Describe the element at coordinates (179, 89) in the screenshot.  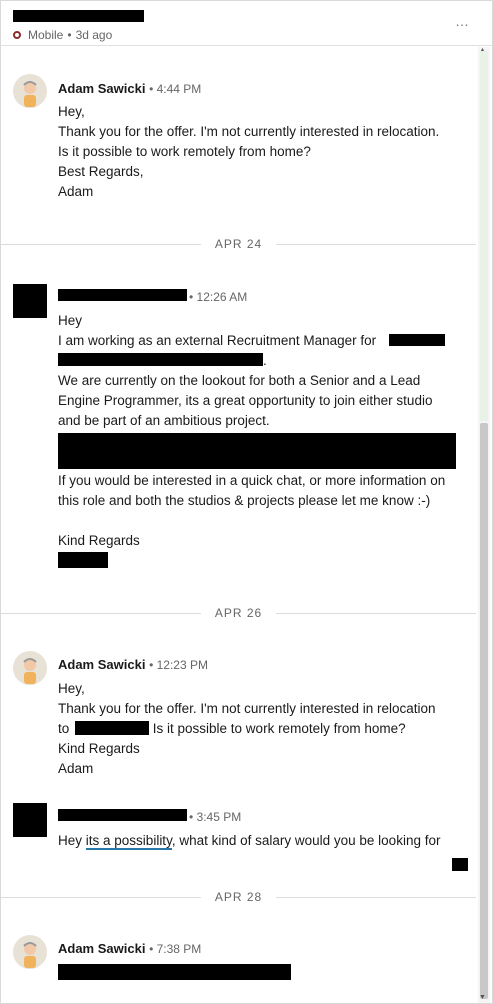
I see `message-time: 4:44 PM` at that location.